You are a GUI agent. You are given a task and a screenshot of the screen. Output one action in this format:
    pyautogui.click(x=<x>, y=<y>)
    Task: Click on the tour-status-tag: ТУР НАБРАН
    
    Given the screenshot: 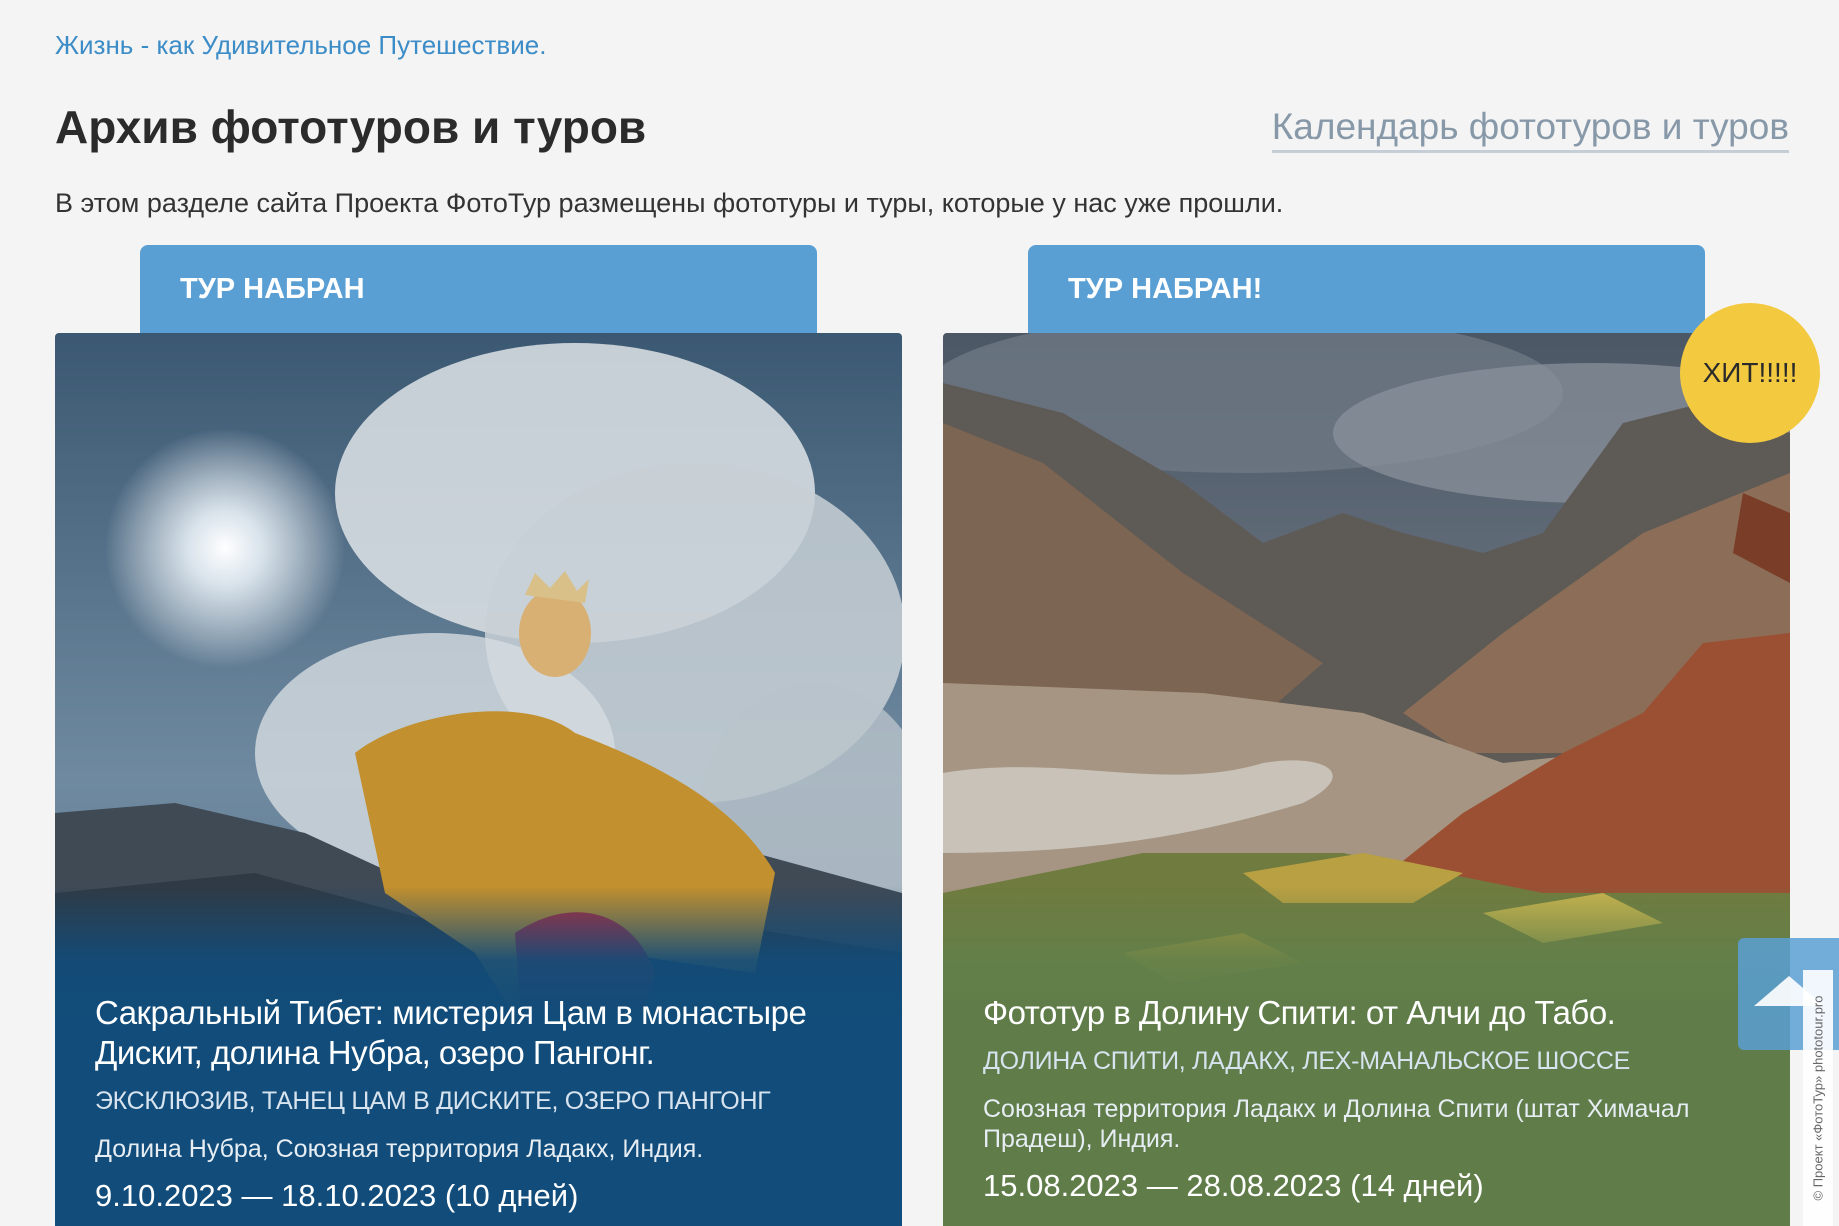 What is the action you would take?
    pyautogui.click(x=478, y=289)
    